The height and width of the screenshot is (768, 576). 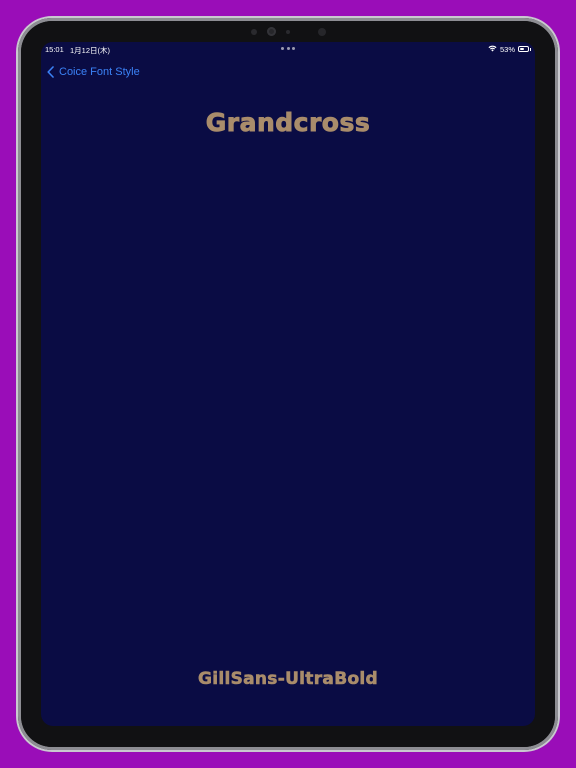 I want to click on back-button-label: Coice Font Style, so click(x=99, y=72).